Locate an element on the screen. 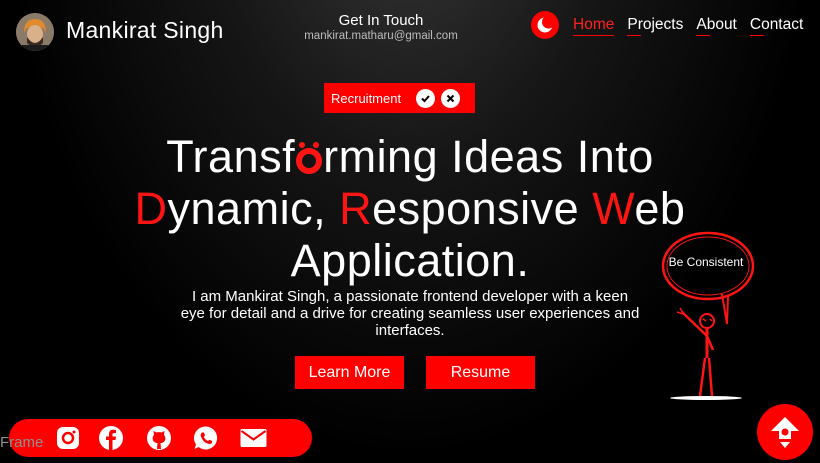  nav-home: Home is located at coordinates (594, 26).